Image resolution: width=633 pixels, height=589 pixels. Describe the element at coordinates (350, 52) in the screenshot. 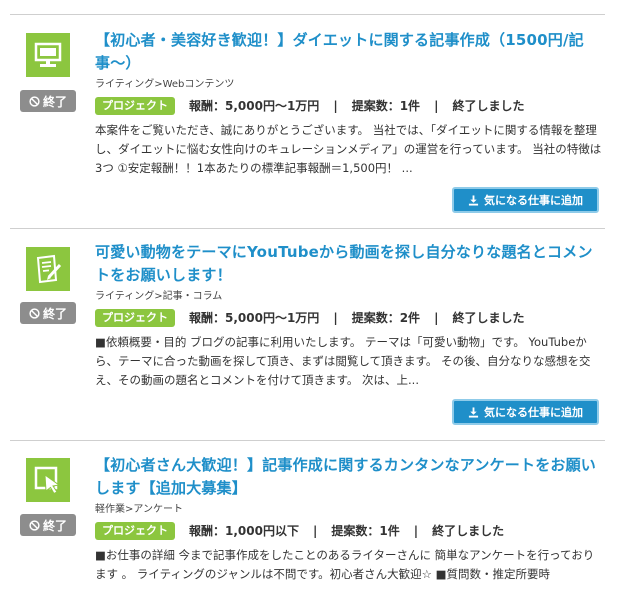

I see `job-title-link: 【初心者・美容好き歓迎！】ダイエットに関する記事作成（1500円/記事〜）` at that location.